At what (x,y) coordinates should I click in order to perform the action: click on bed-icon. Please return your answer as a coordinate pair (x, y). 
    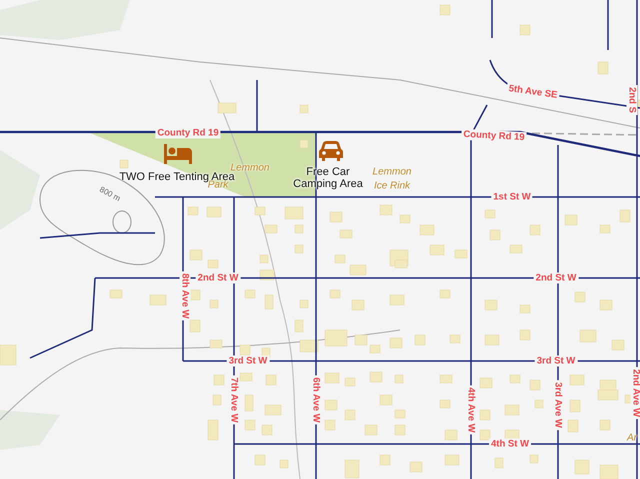
    Looking at the image, I should click on (178, 154).